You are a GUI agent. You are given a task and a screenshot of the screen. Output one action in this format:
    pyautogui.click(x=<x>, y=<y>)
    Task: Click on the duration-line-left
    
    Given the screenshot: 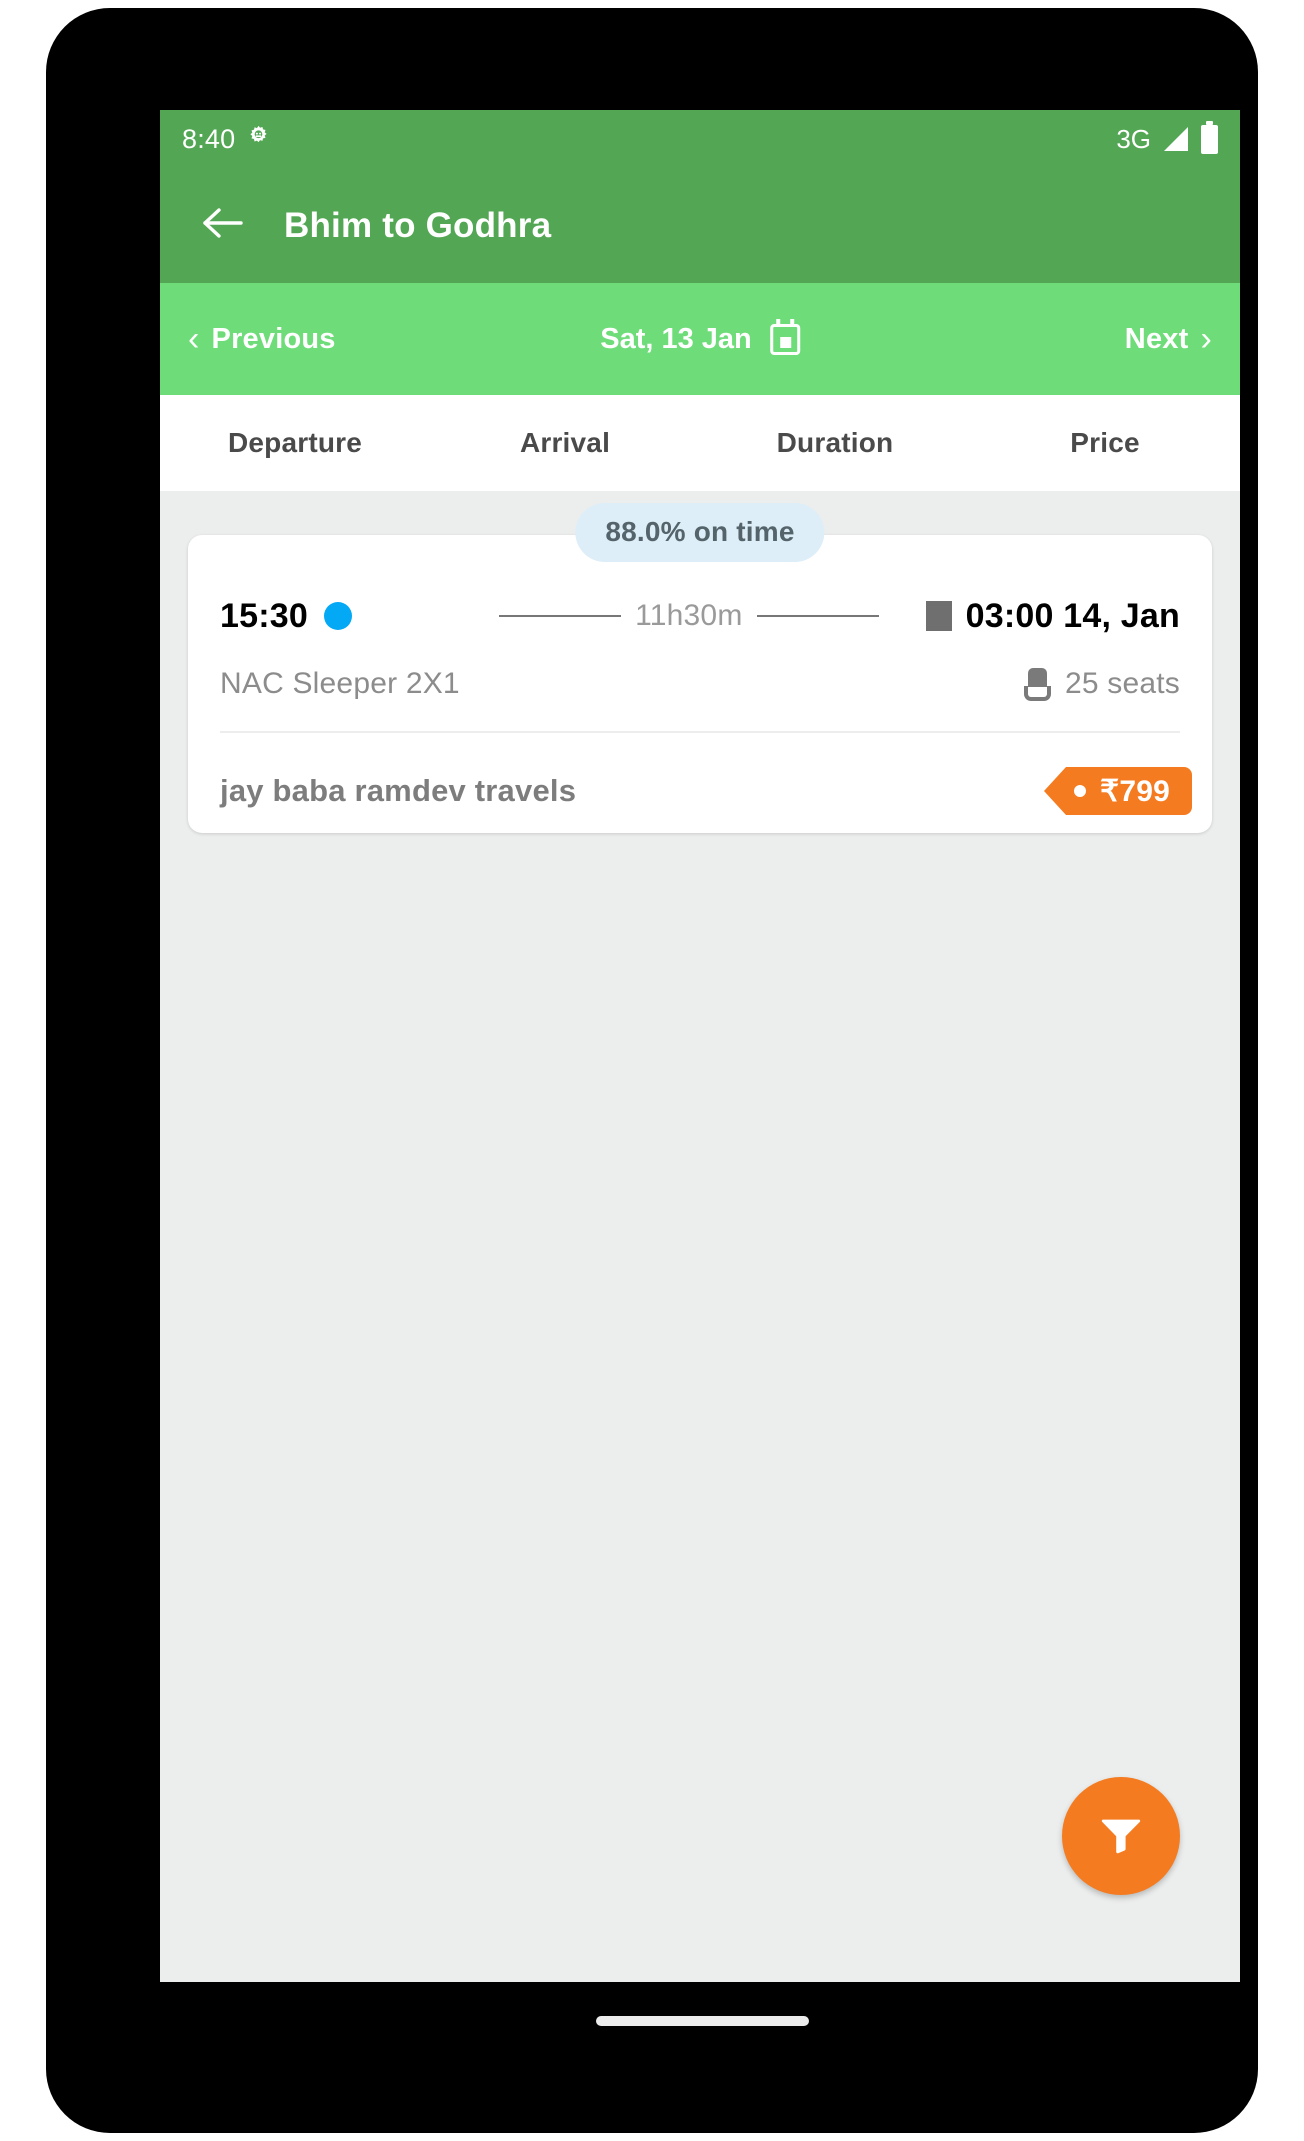 What is the action you would take?
    pyautogui.click(x=560, y=616)
    